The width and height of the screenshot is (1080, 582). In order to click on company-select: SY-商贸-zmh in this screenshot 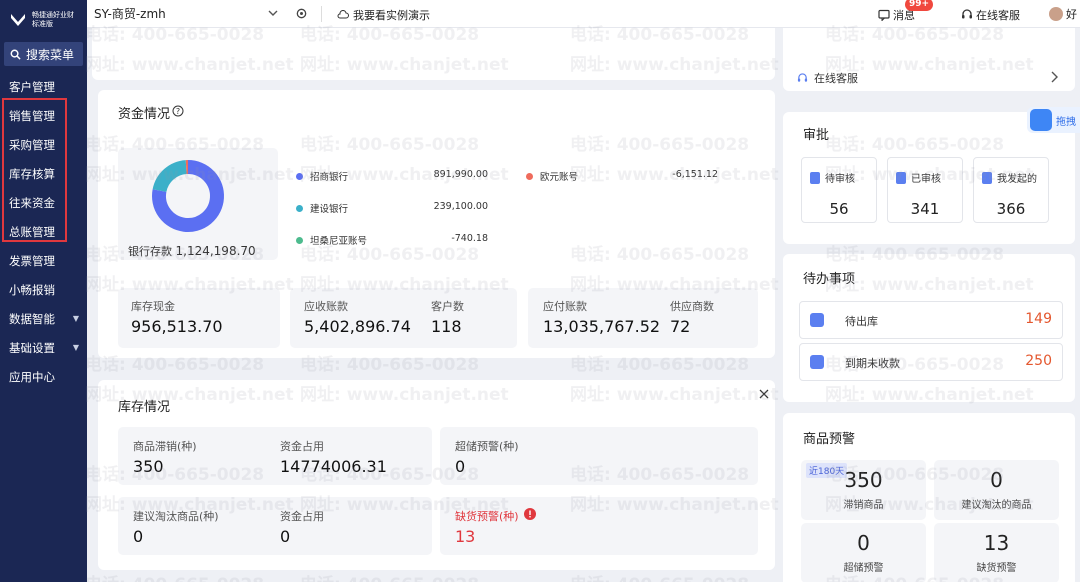, I will do `click(187, 14)`.